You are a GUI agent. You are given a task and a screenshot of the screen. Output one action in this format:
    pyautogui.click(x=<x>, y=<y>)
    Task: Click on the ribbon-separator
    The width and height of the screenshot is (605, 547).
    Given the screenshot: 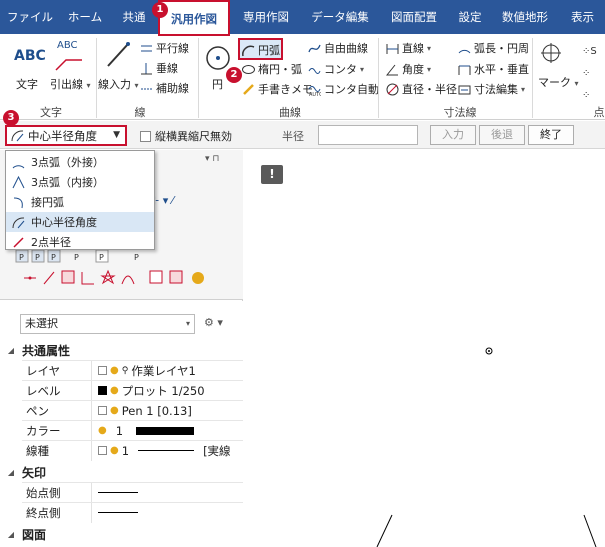 What is the action you would take?
    pyautogui.click(x=378, y=78)
    